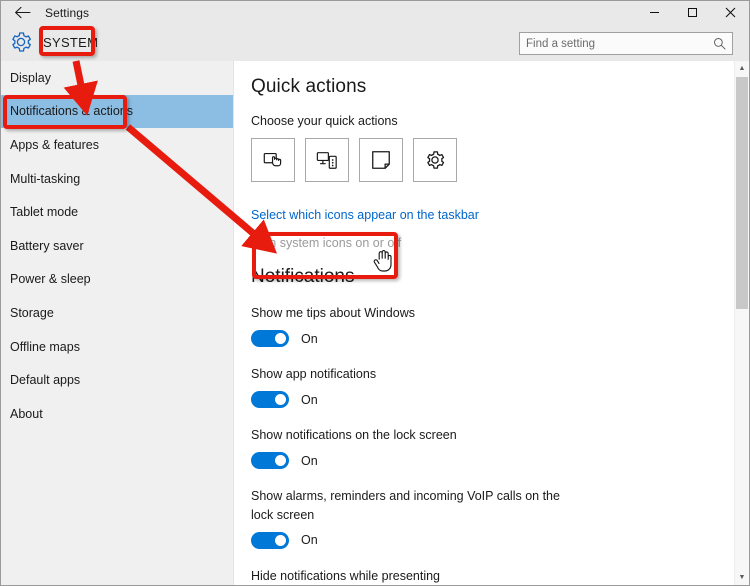 The width and height of the screenshot is (750, 586). What do you see at coordinates (21, 42) in the screenshot?
I see `gear-icon` at bounding box center [21, 42].